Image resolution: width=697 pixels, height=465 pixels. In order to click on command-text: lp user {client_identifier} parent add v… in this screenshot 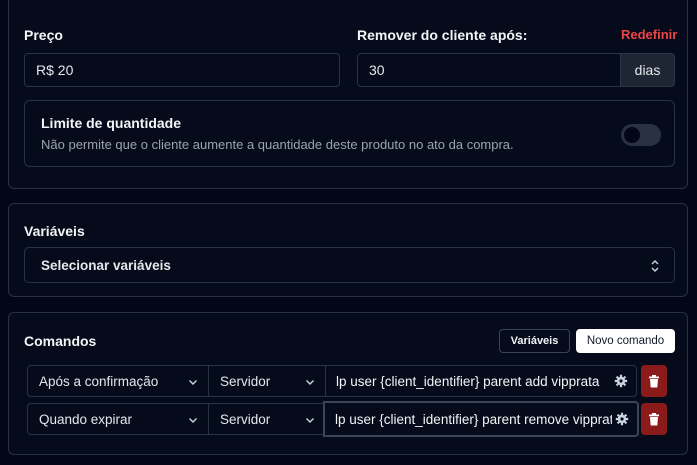, I will do `click(468, 381)`.